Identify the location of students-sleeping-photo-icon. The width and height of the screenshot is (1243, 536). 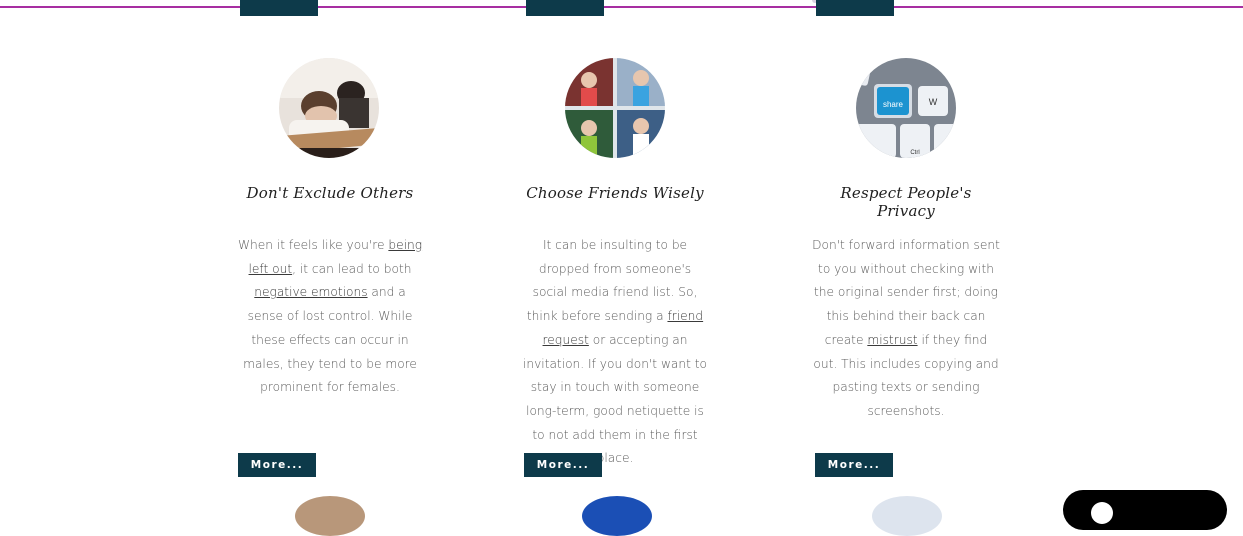
(329, 108).